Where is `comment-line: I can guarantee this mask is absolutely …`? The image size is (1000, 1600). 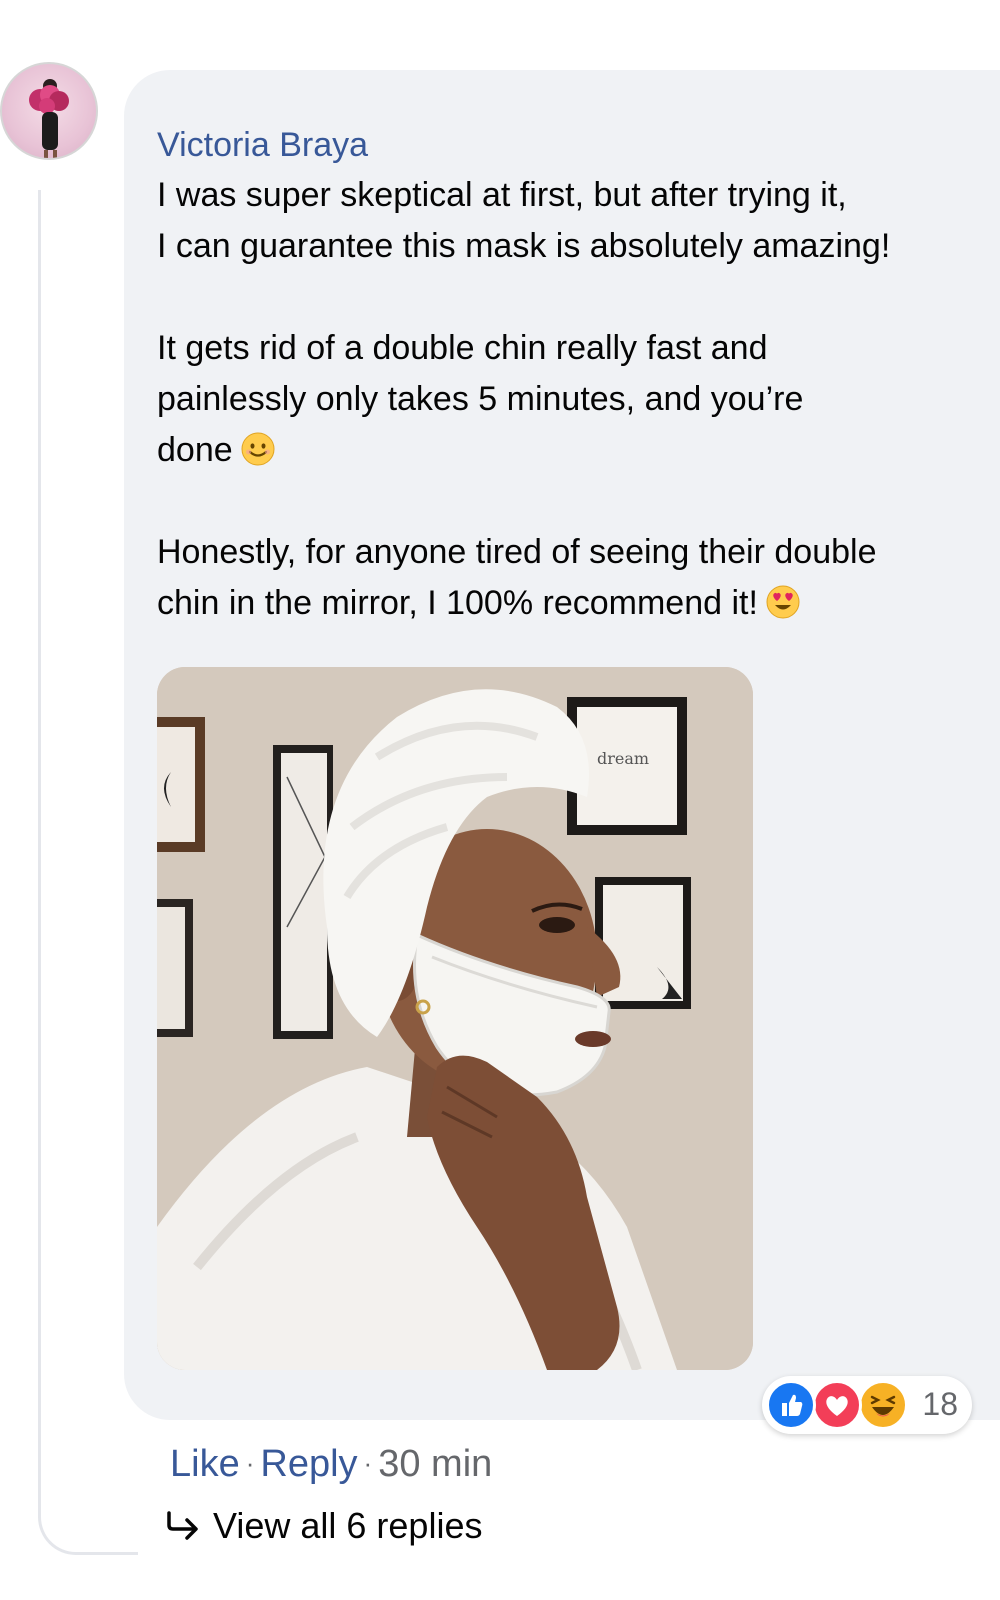 comment-line: I can guarantee this mask is absolutely … is located at coordinates (524, 246).